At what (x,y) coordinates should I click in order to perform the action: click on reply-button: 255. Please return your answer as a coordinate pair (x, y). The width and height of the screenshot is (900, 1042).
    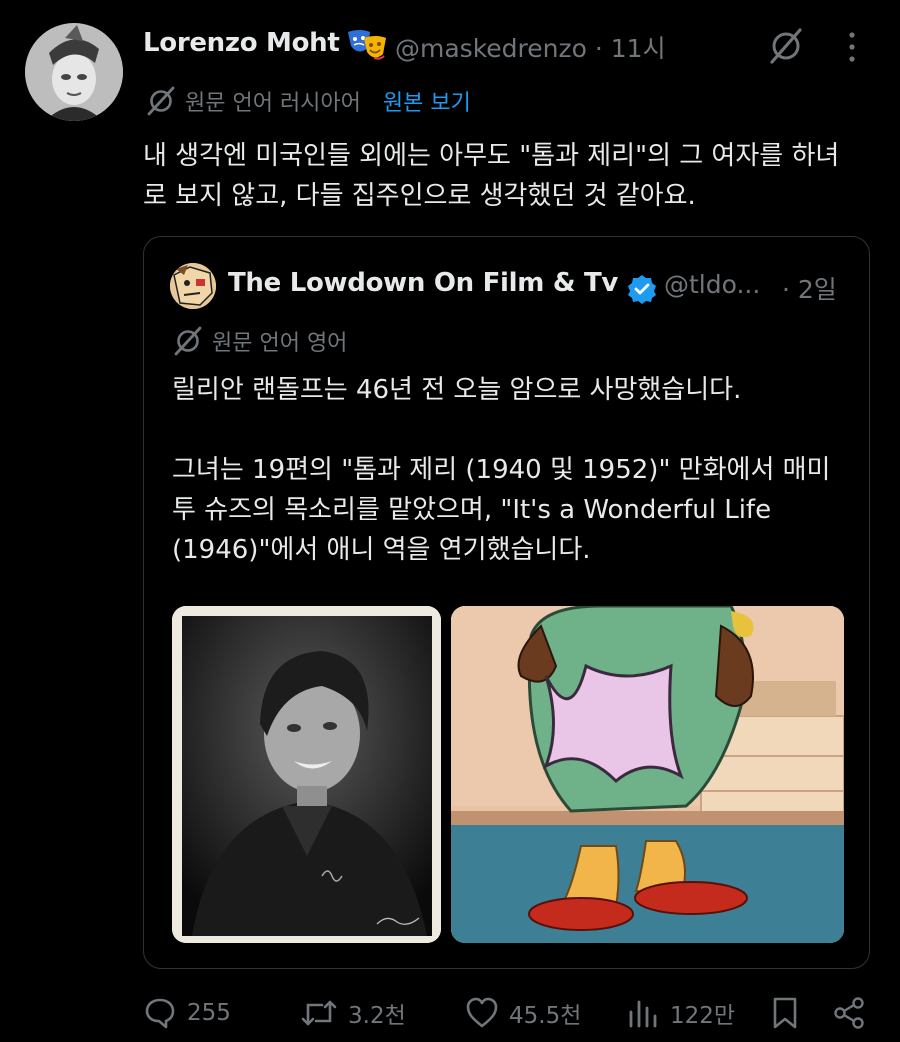
    Looking at the image, I should click on (187, 1013).